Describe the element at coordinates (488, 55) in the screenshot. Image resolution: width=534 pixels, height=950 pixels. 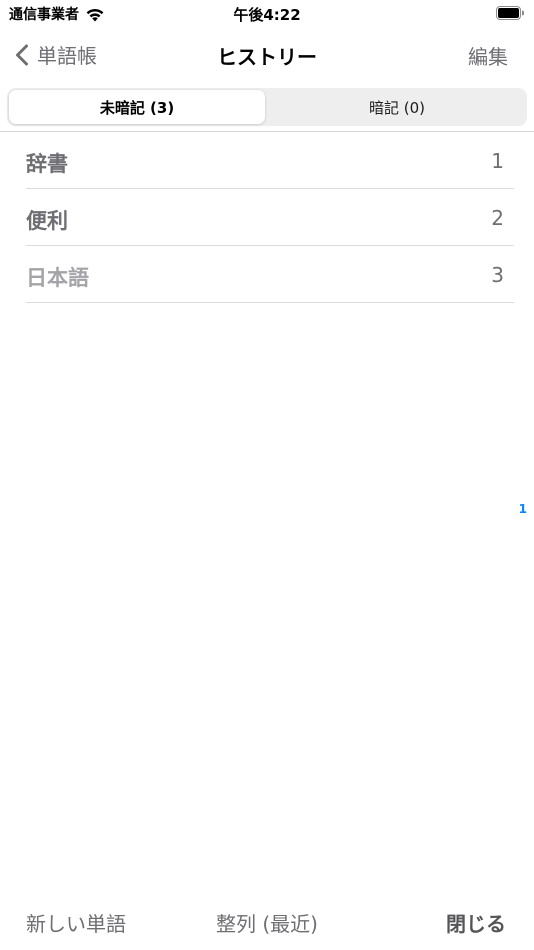
I see `edit-button: 編集` at that location.